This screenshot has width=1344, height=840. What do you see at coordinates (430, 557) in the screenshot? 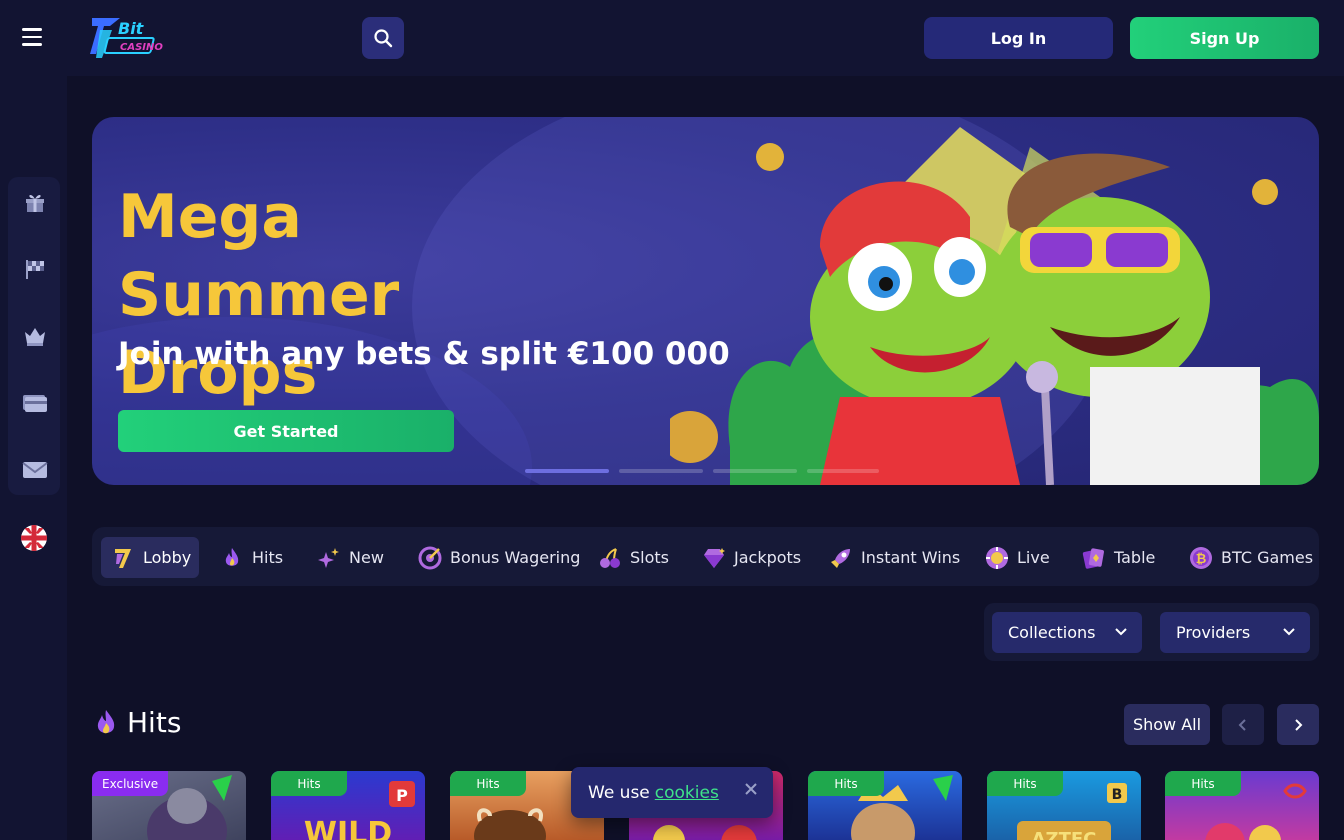
I see `target-icon` at bounding box center [430, 557].